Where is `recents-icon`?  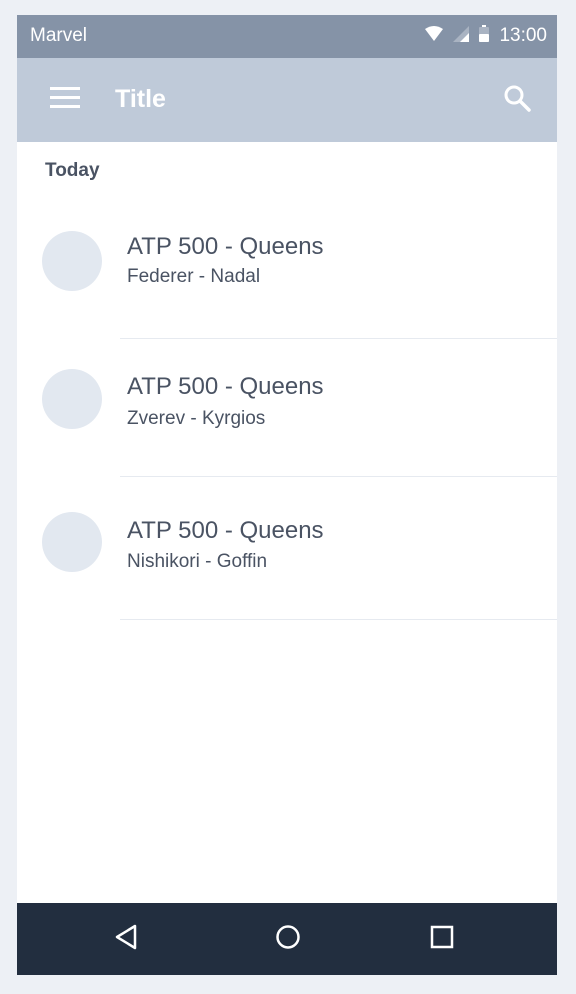
recents-icon is located at coordinates (442, 939).